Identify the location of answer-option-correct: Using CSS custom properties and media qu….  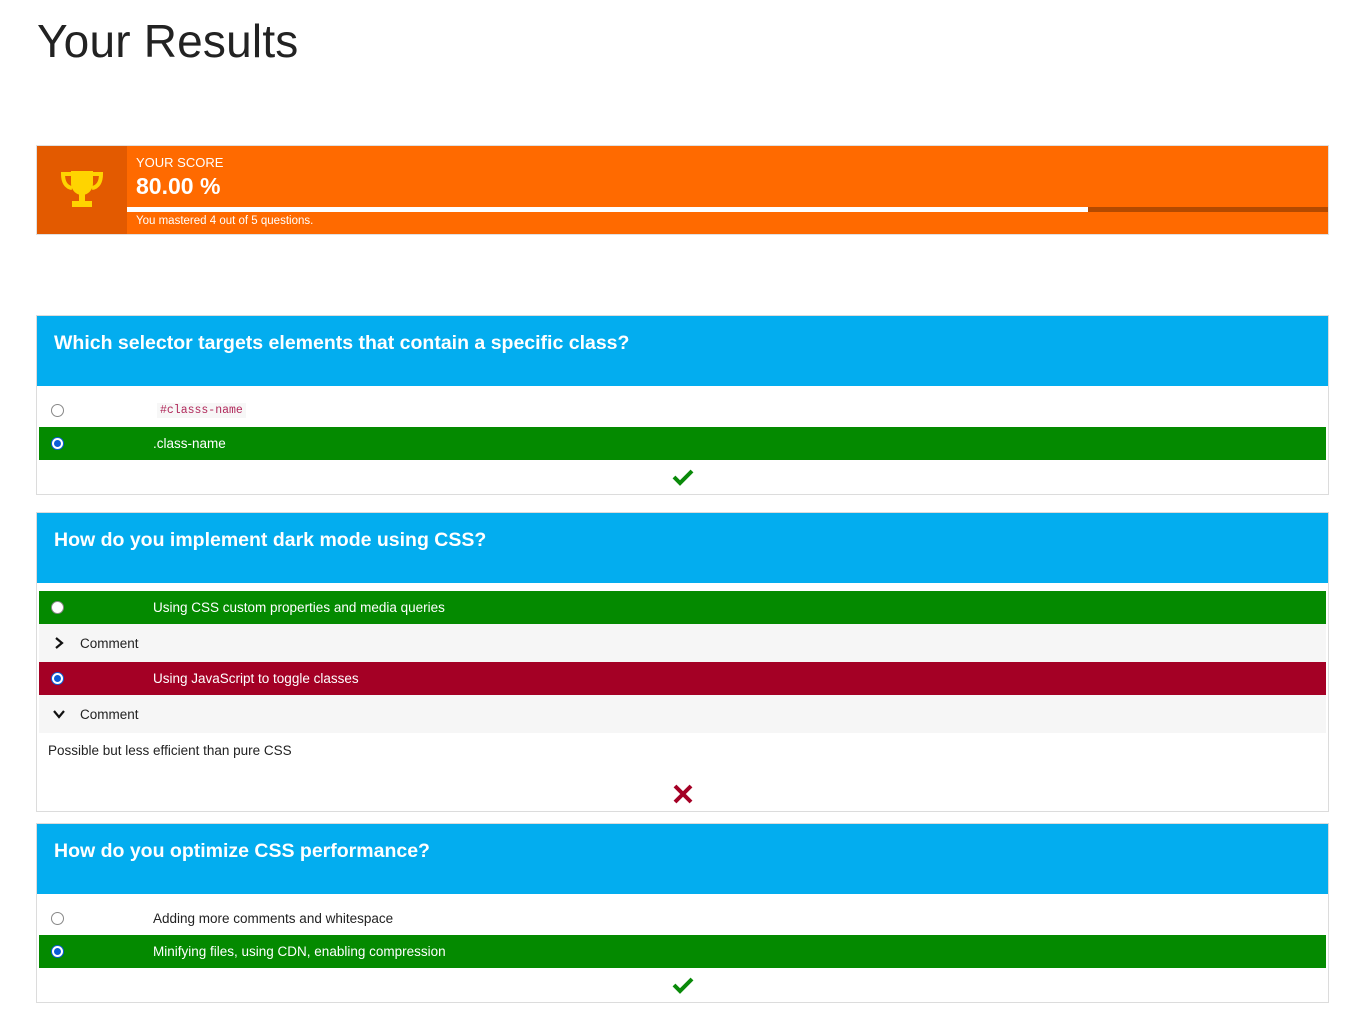
(682, 607).